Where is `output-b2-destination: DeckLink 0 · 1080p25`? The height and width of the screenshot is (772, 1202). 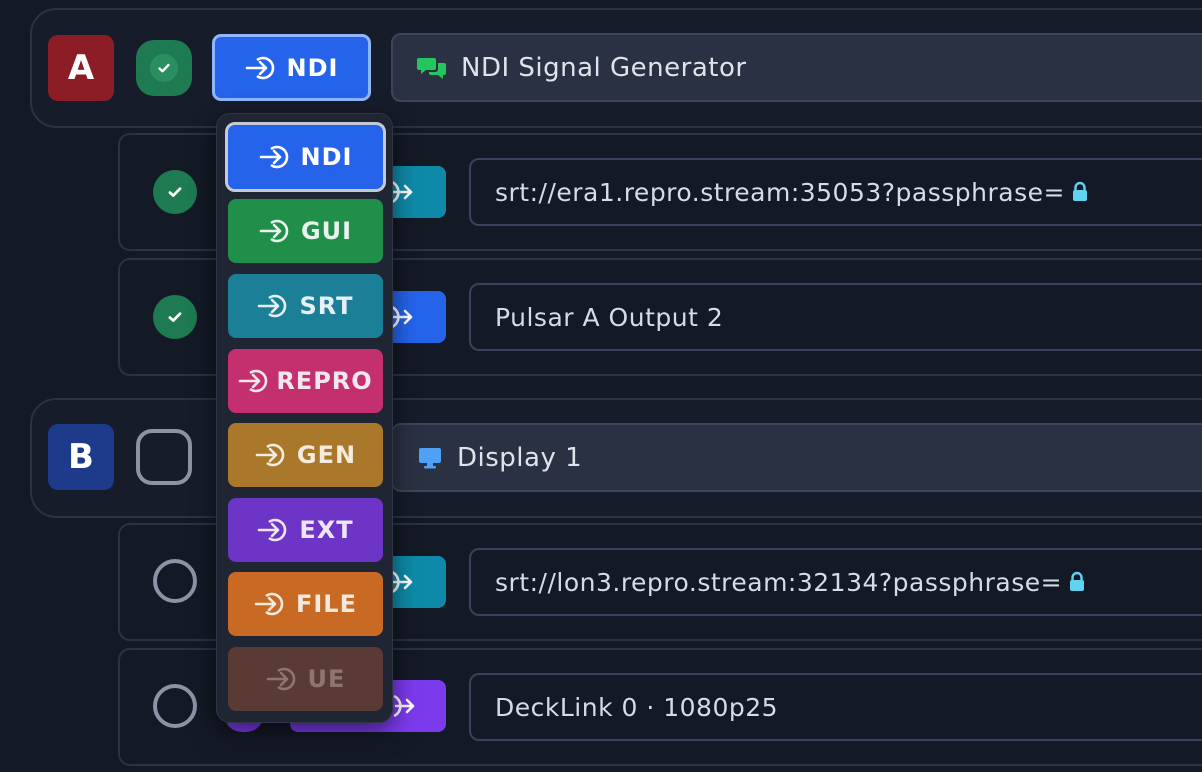 output-b2-destination: DeckLink 0 · 1080p25 is located at coordinates (637, 707).